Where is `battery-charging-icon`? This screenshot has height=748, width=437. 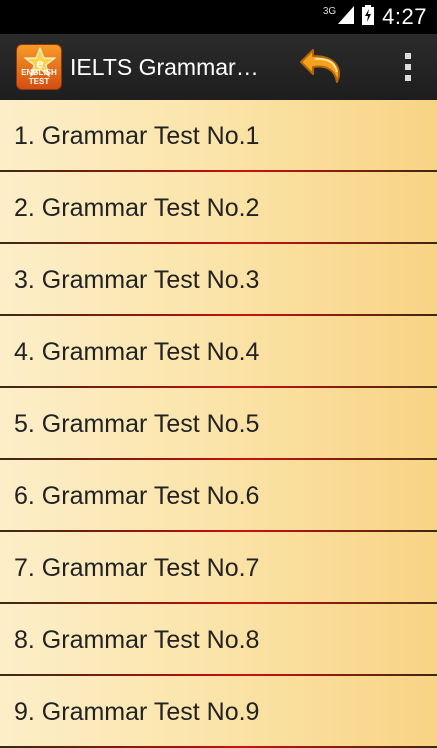
battery-charging-icon is located at coordinates (368, 17).